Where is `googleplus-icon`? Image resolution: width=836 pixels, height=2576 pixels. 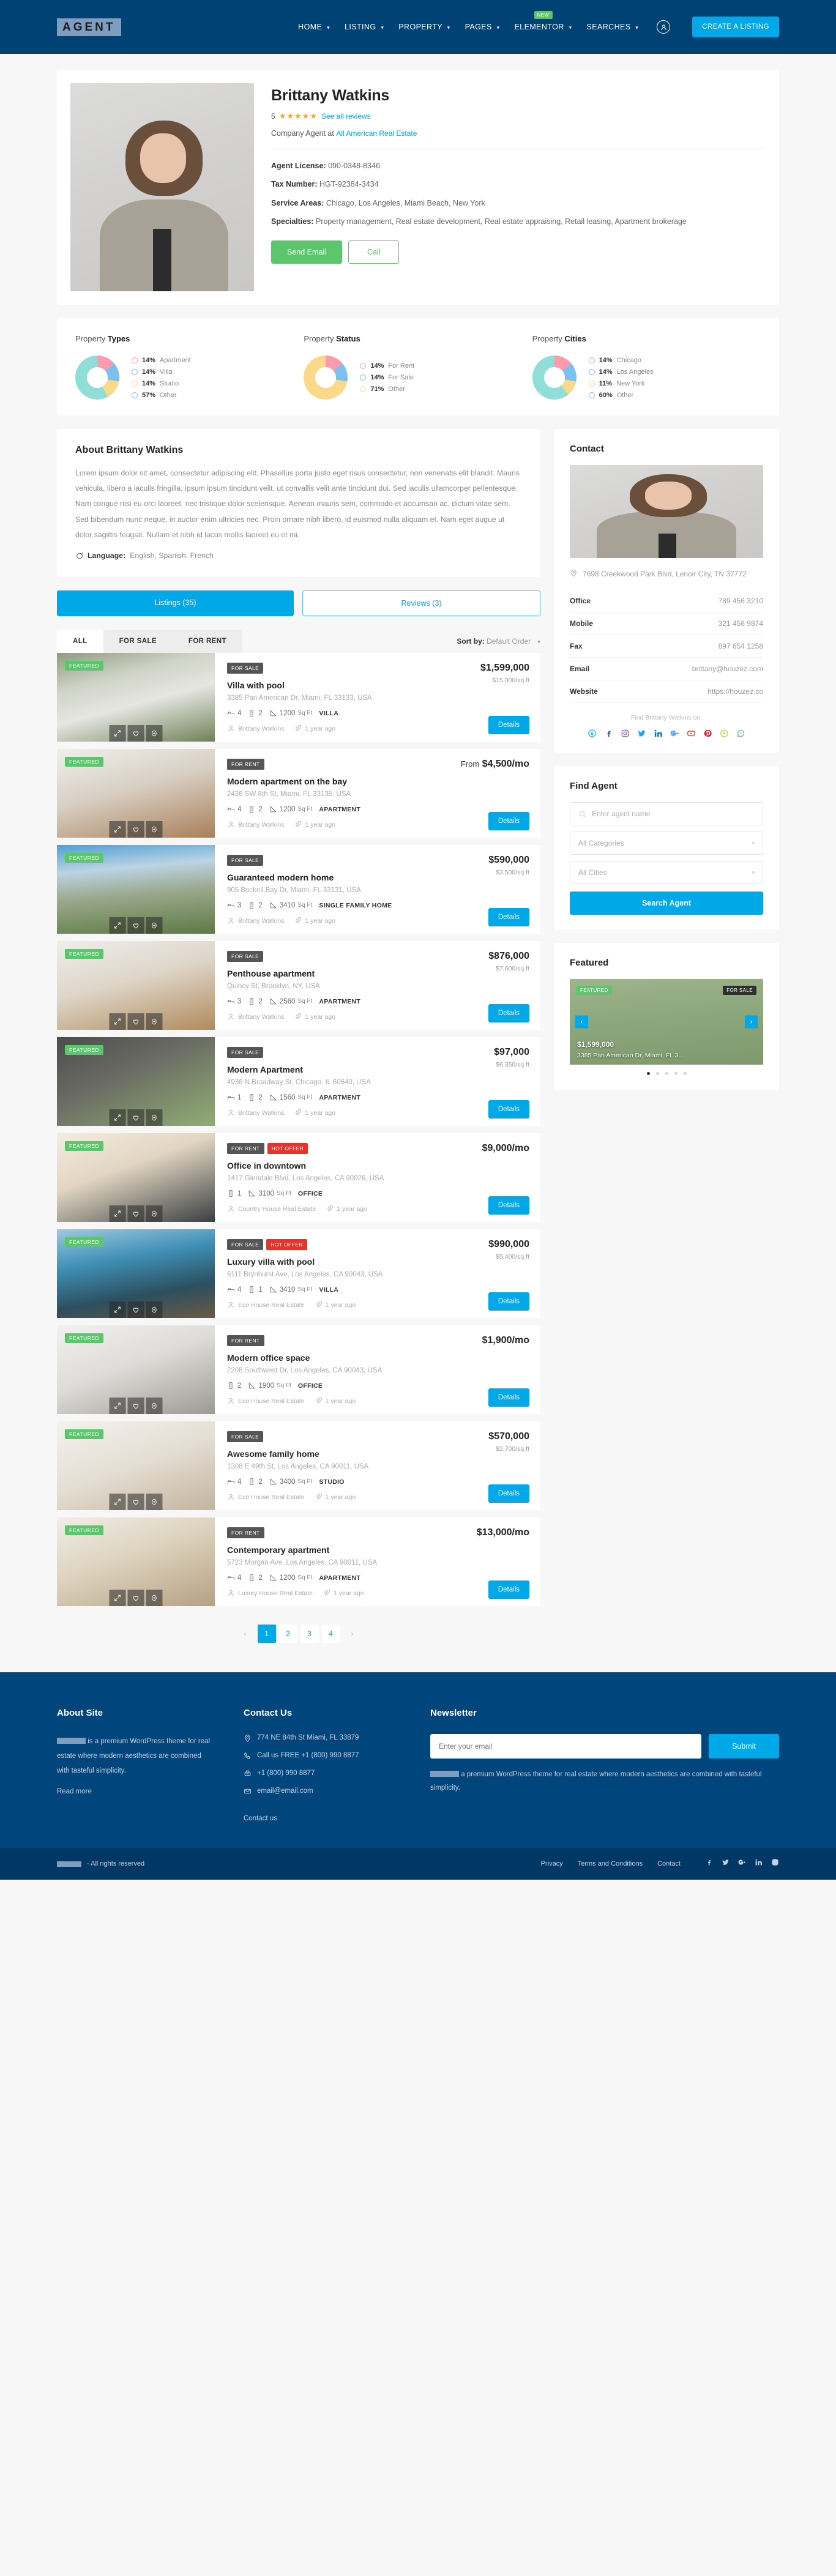 googleplus-icon is located at coordinates (742, 1864).